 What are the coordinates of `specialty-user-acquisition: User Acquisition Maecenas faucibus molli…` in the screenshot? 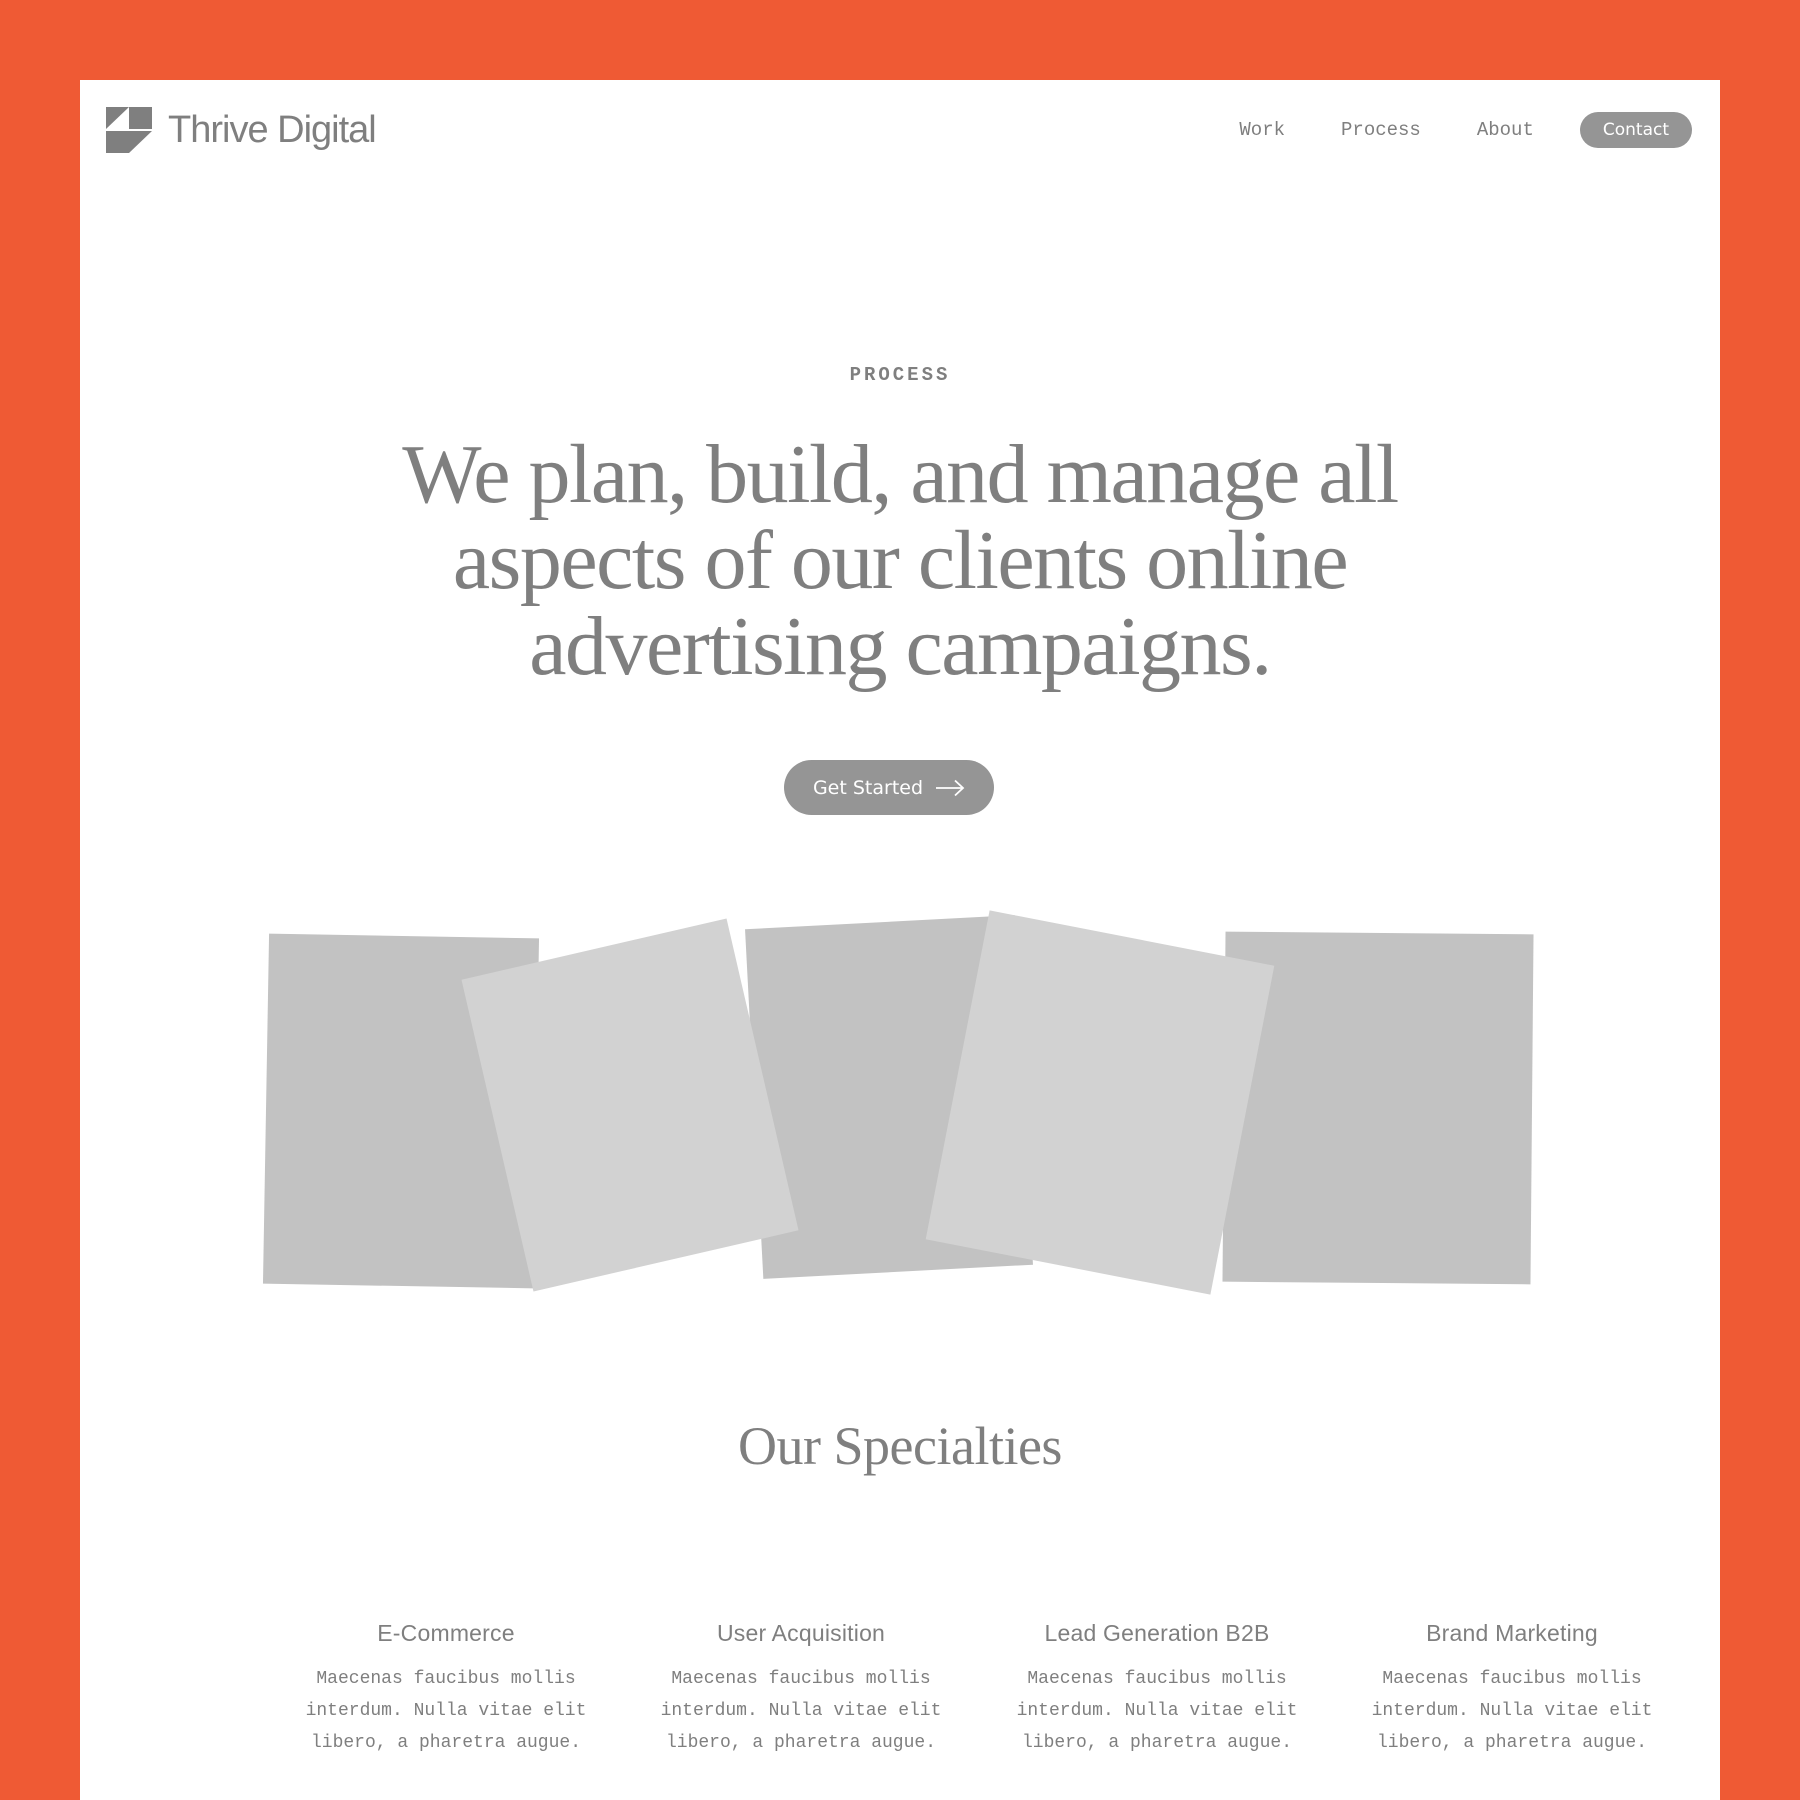 It's located at (801, 1689).